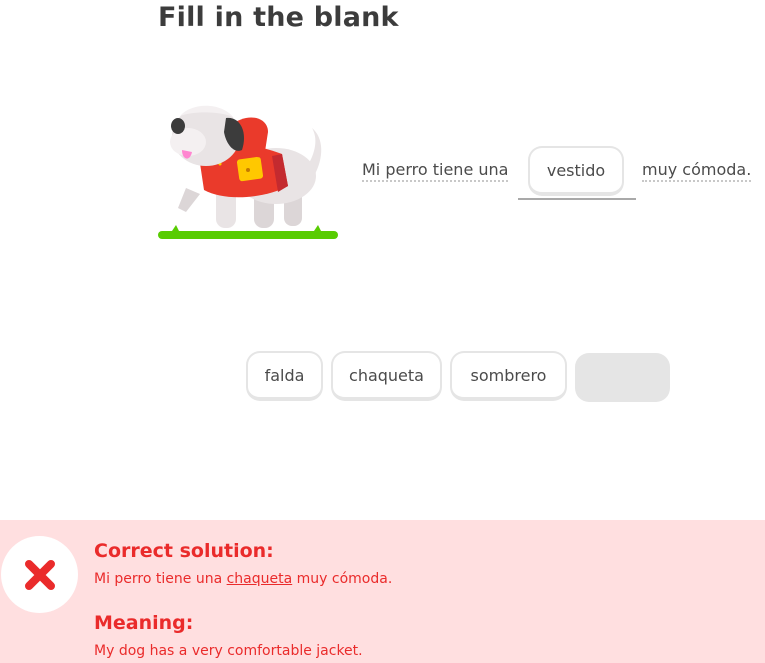 The image size is (765, 663). Describe the element at coordinates (577, 199) in the screenshot. I see `blank-underline` at that location.